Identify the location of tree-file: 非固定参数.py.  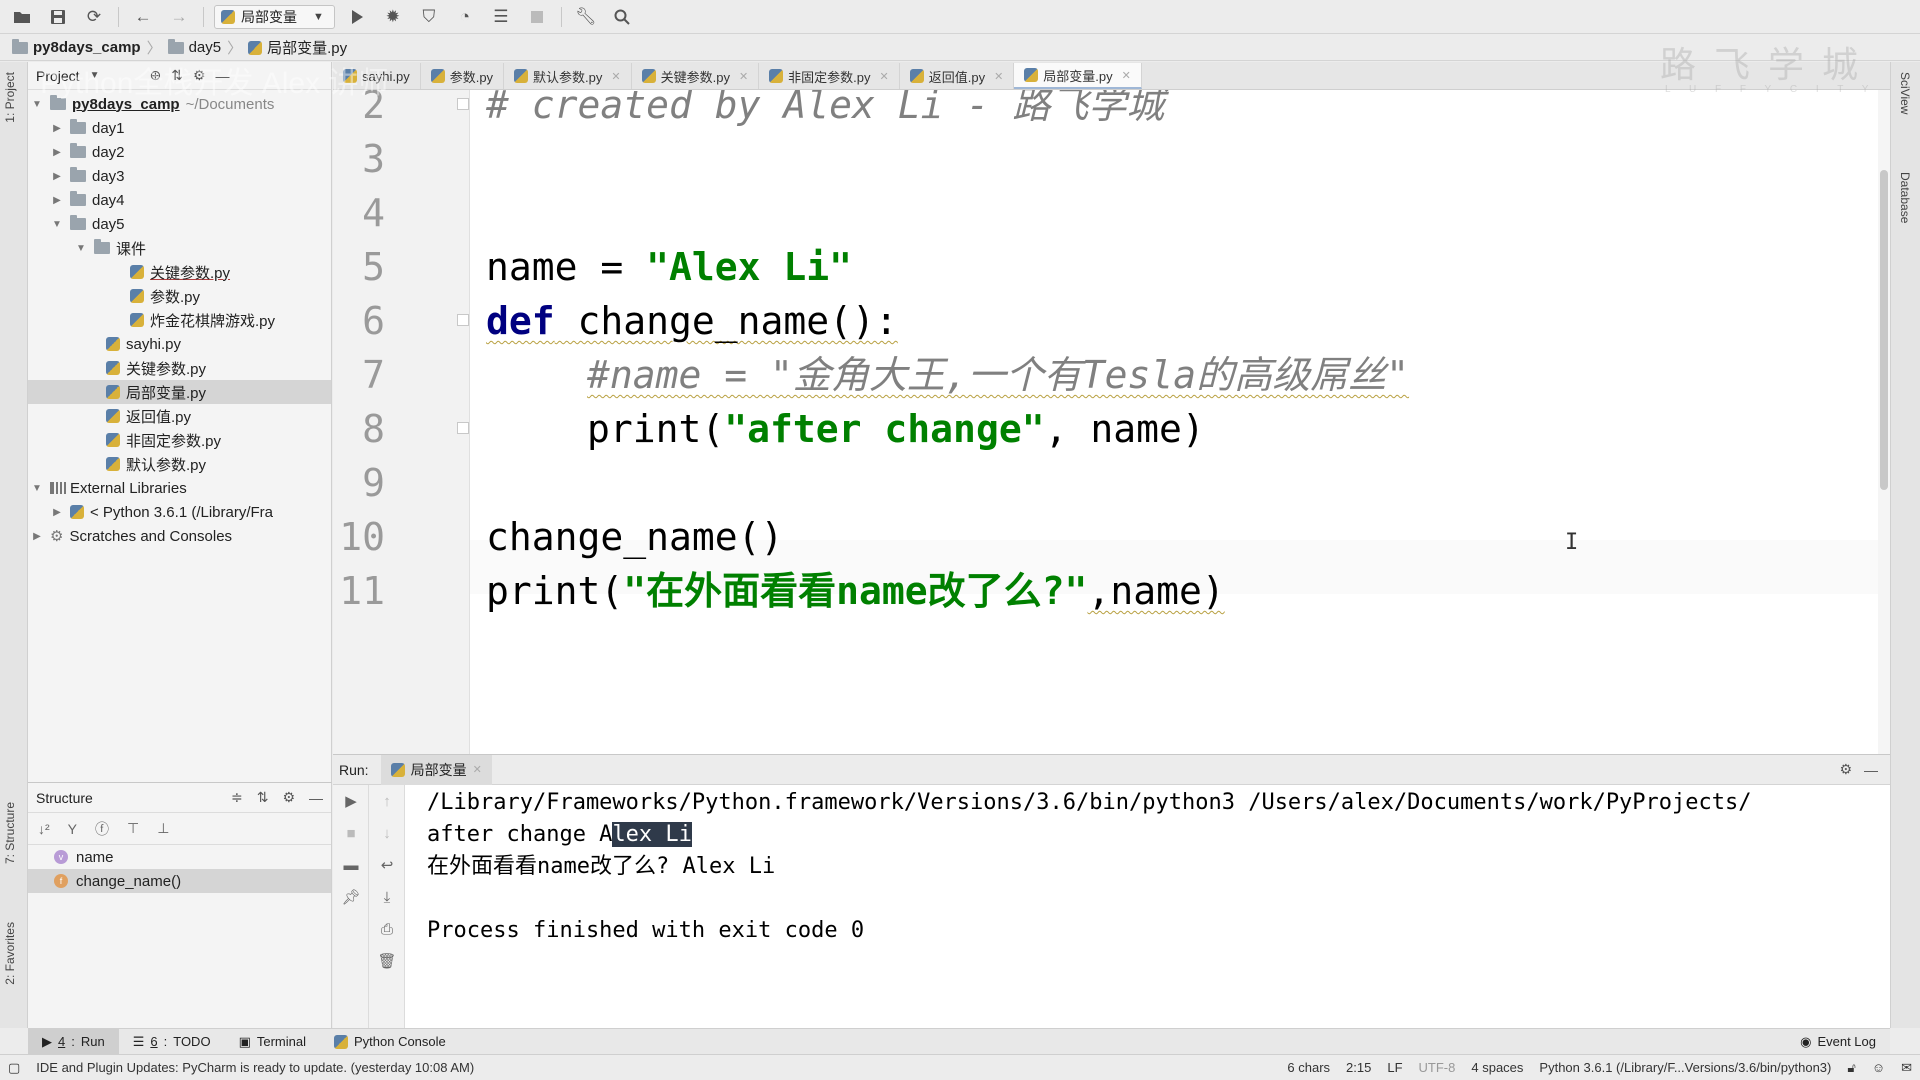
(179, 440).